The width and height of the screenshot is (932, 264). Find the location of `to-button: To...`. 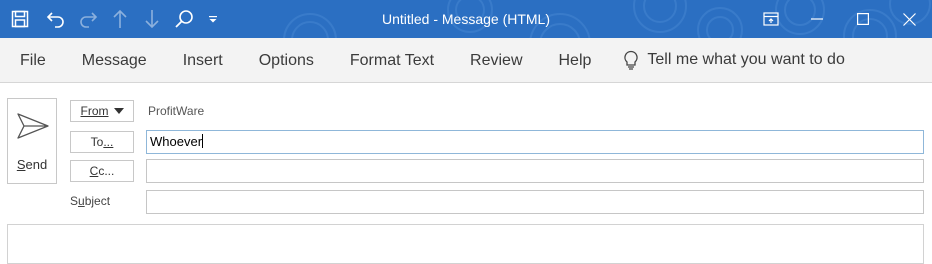

to-button: To... is located at coordinates (102, 142).